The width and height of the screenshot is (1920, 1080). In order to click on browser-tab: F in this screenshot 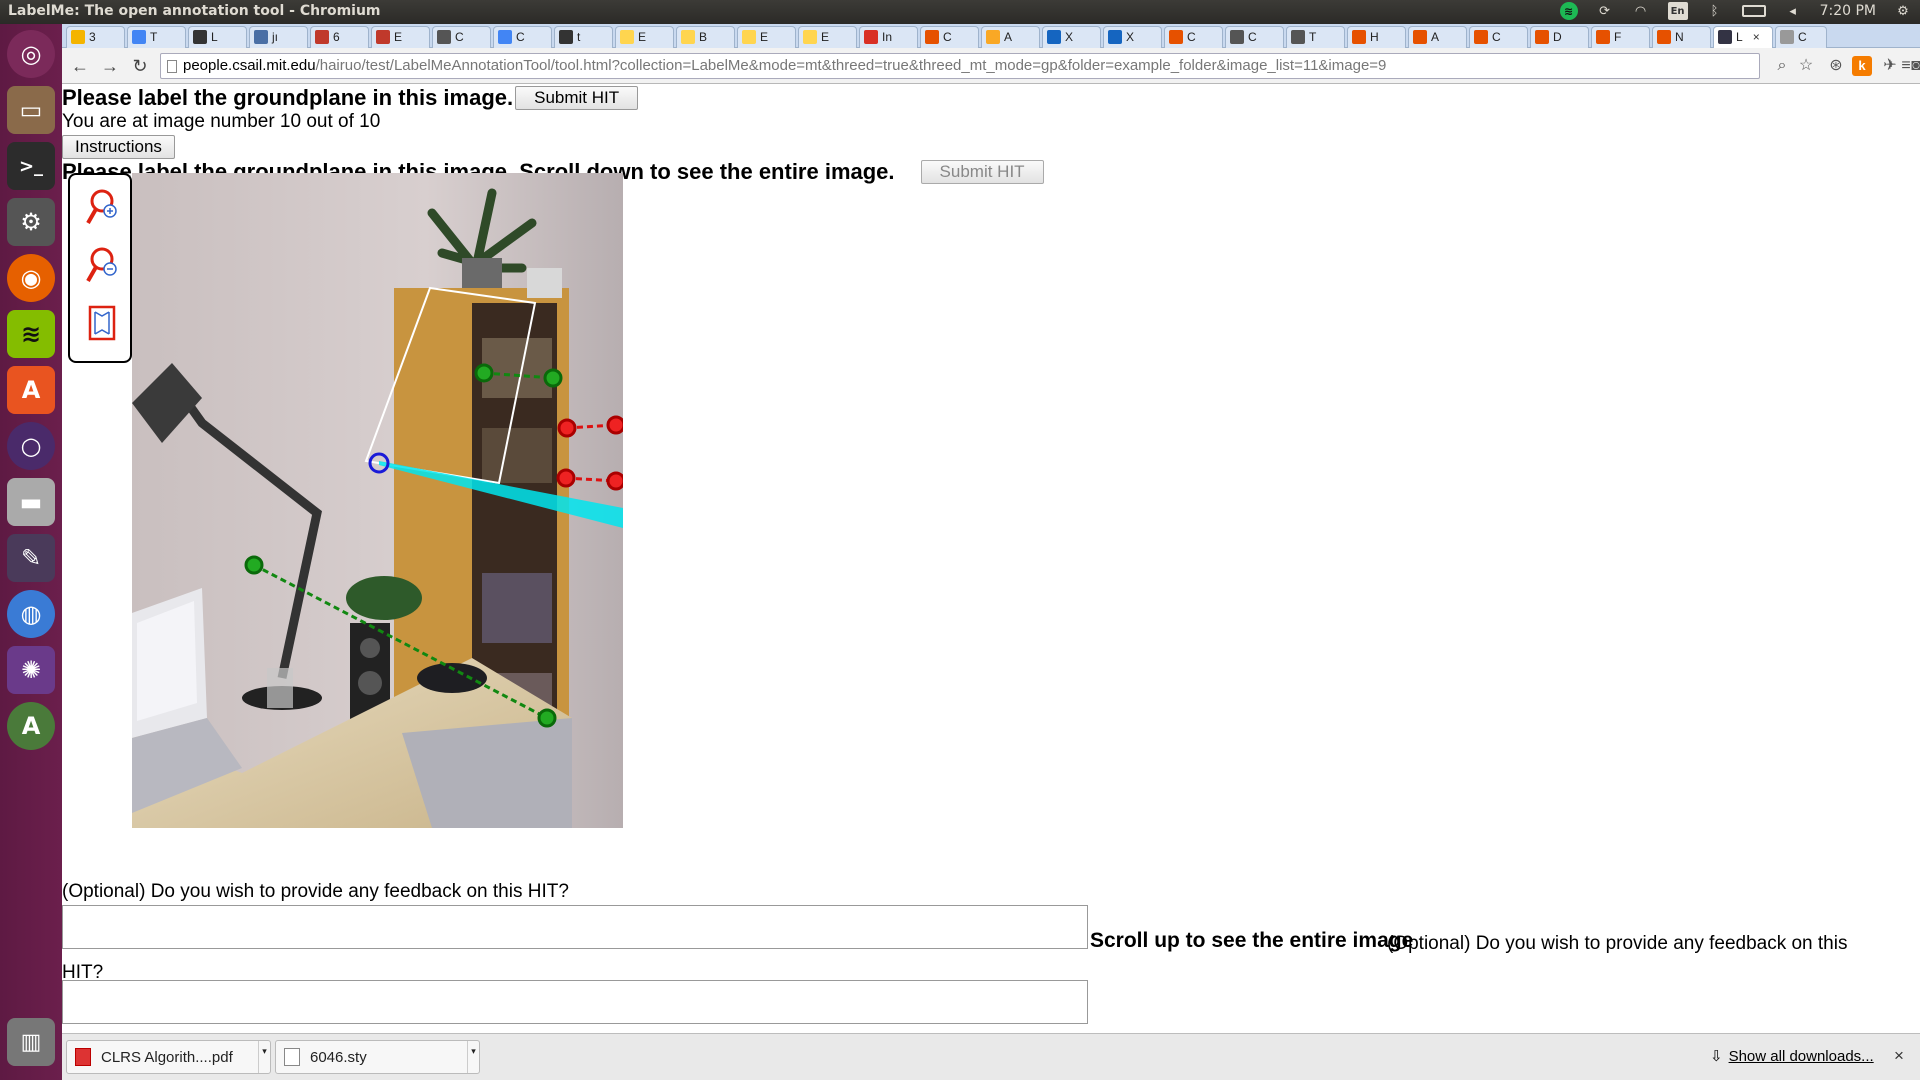, I will do `click(1620, 37)`.